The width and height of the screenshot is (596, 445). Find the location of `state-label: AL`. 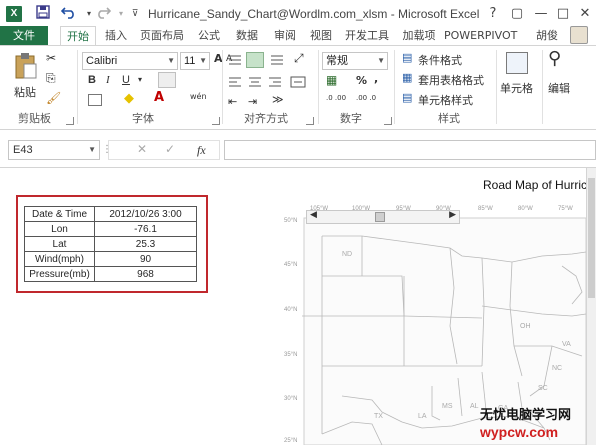

state-label: AL is located at coordinates (474, 406).